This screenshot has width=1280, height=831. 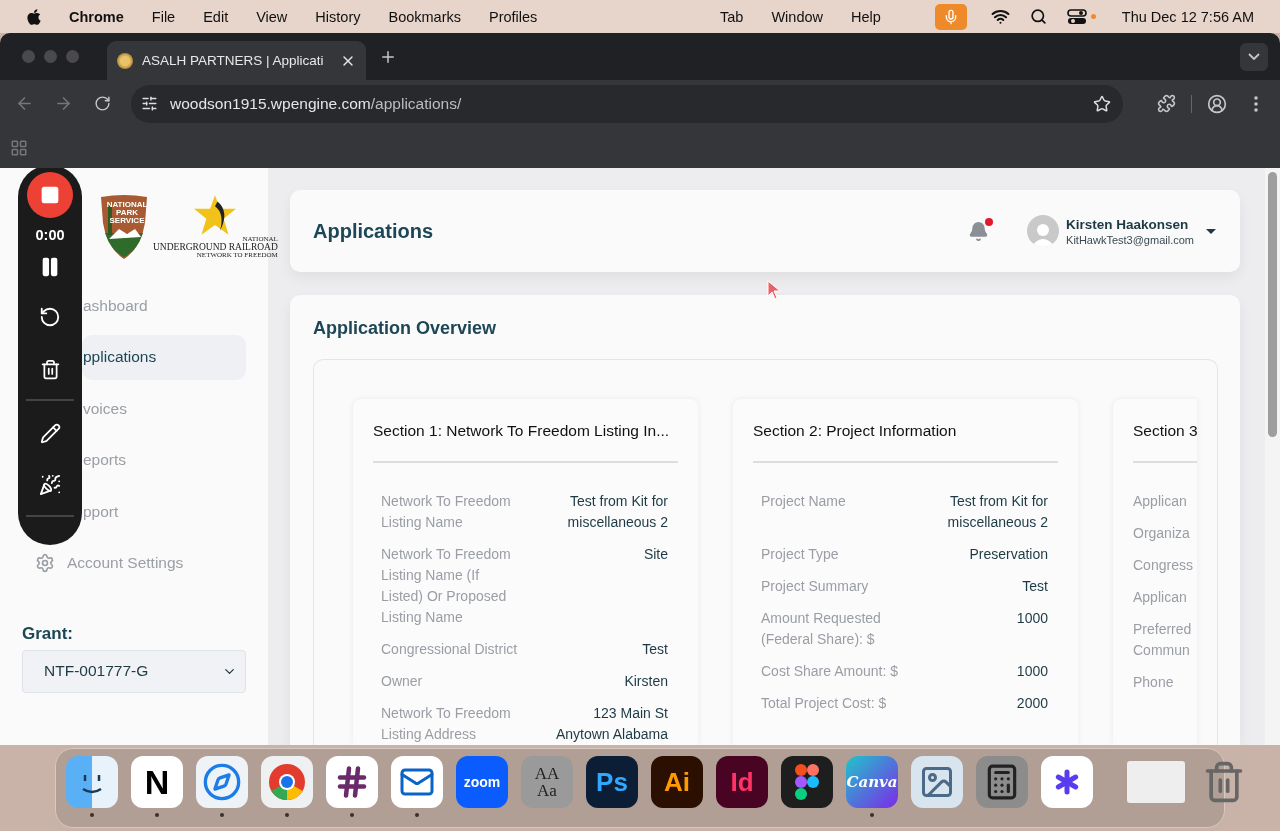 What do you see at coordinates (800, 554) in the screenshot?
I see `field-label: Project Type` at bounding box center [800, 554].